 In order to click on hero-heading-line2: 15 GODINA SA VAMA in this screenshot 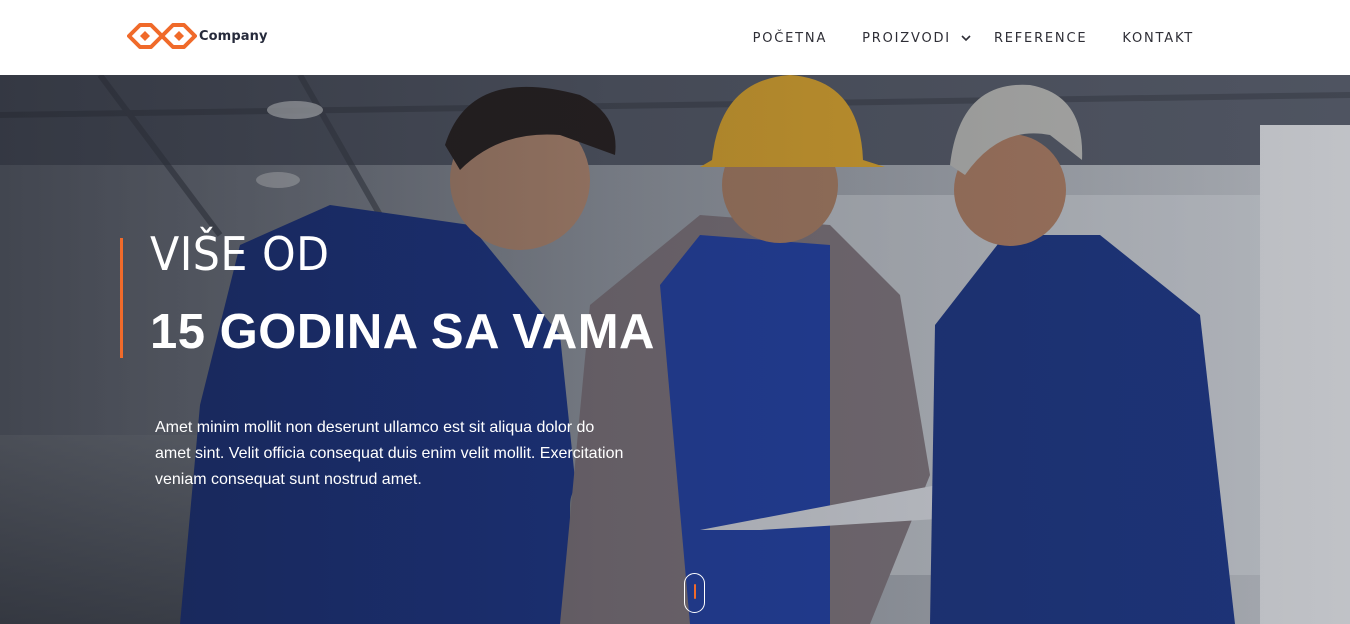, I will do `click(402, 332)`.